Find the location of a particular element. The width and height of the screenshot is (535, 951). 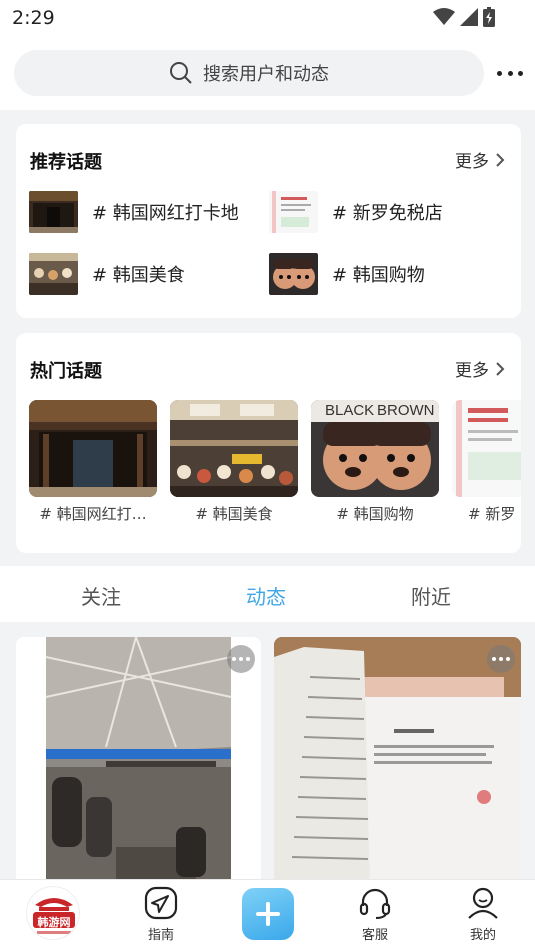

tab-moments: 动态 is located at coordinates (266, 595).